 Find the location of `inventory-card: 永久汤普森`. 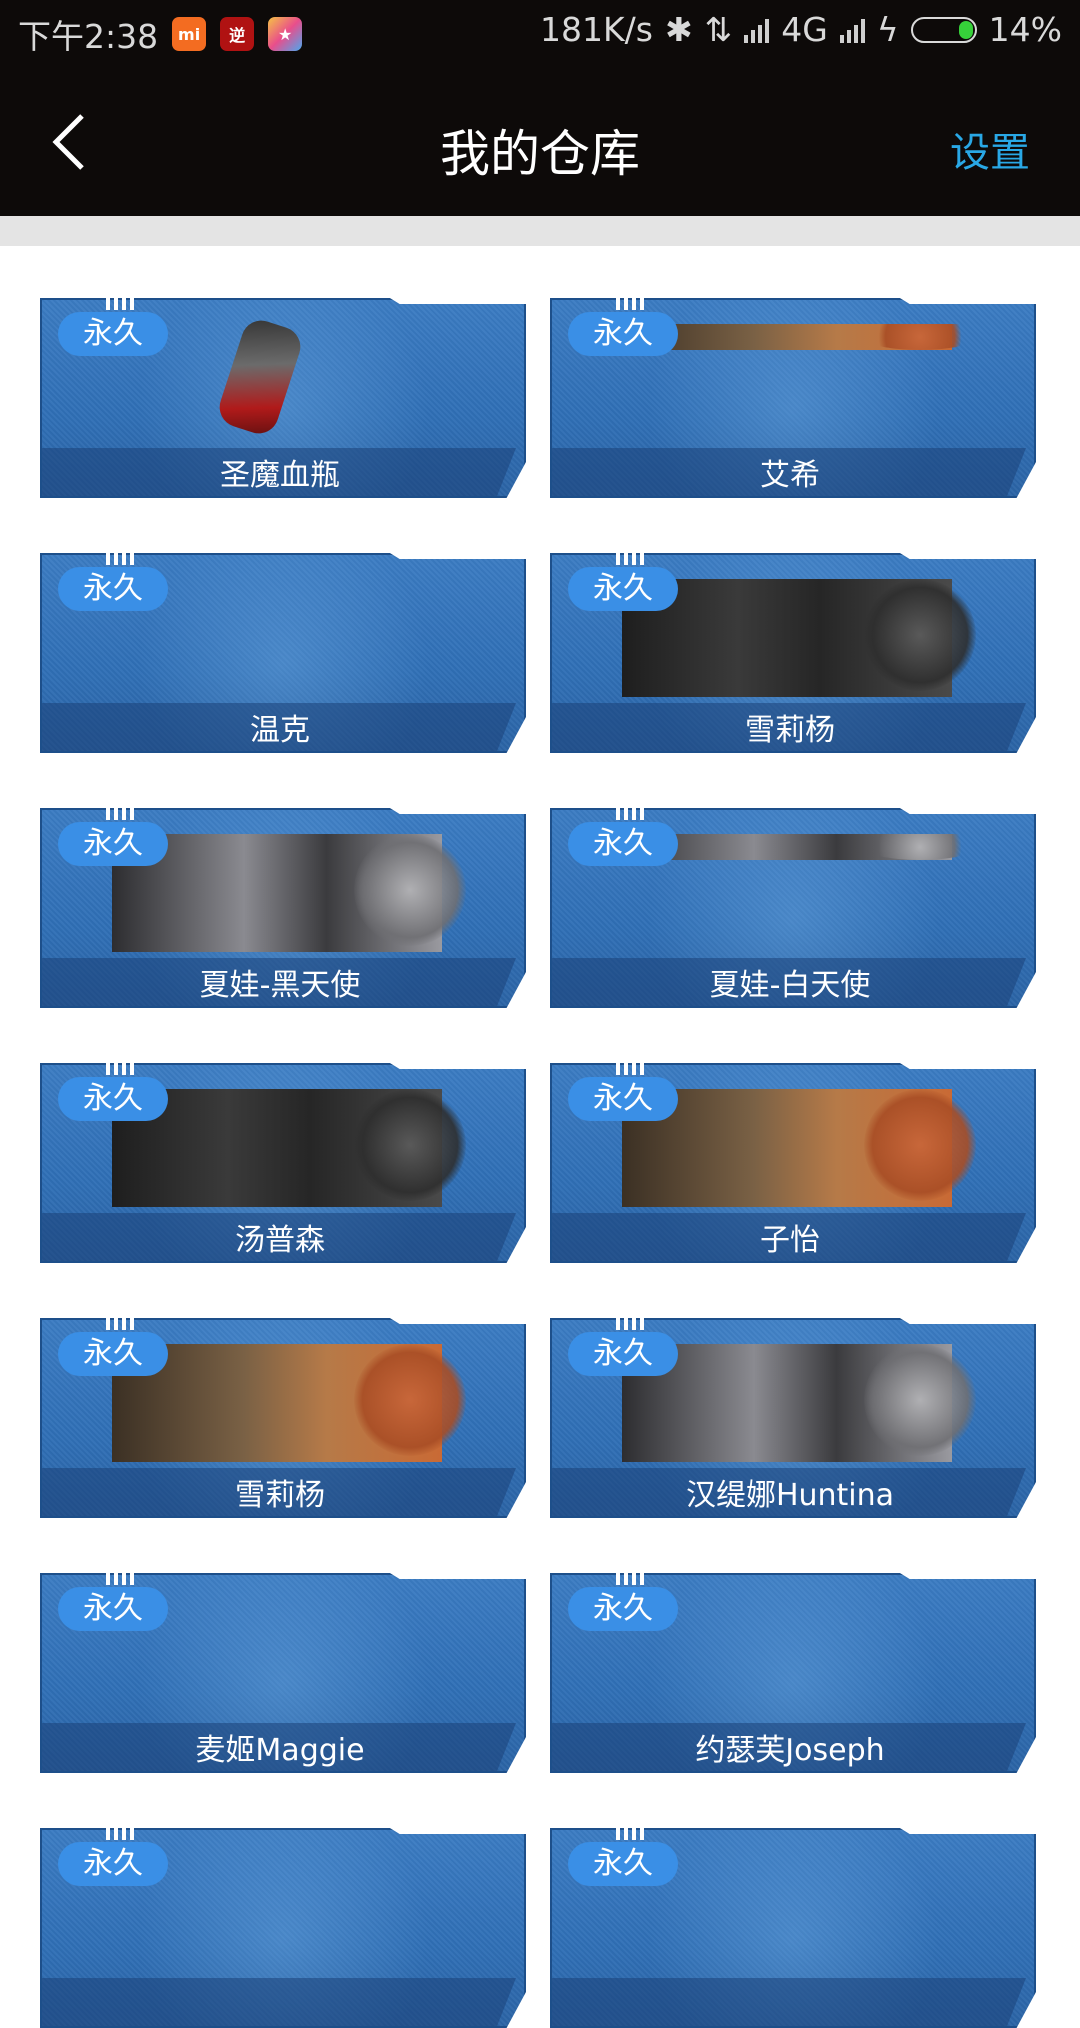

inventory-card: 永久汤普森 is located at coordinates (283, 1160).